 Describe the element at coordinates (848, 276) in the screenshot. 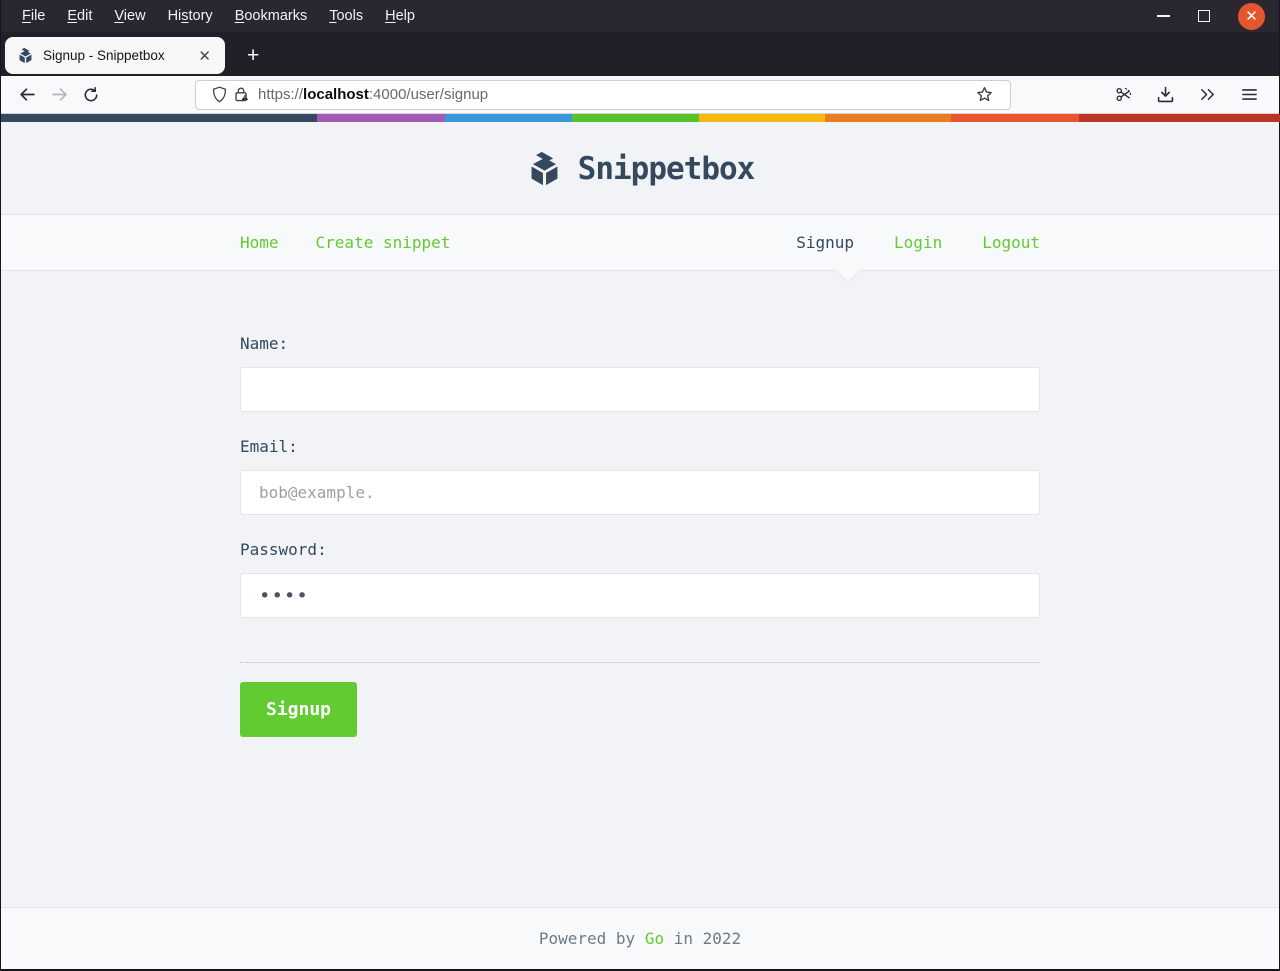

I see `active-nav-caret` at that location.